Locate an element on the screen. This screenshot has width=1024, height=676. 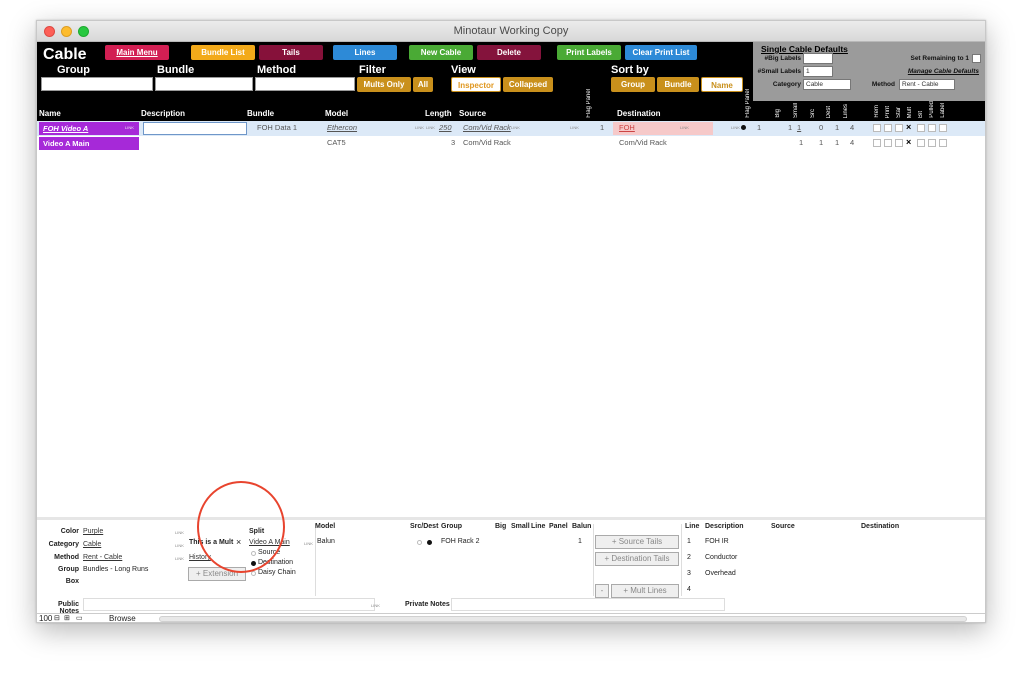
bundle-filter-input is located at coordinates (204, 84).